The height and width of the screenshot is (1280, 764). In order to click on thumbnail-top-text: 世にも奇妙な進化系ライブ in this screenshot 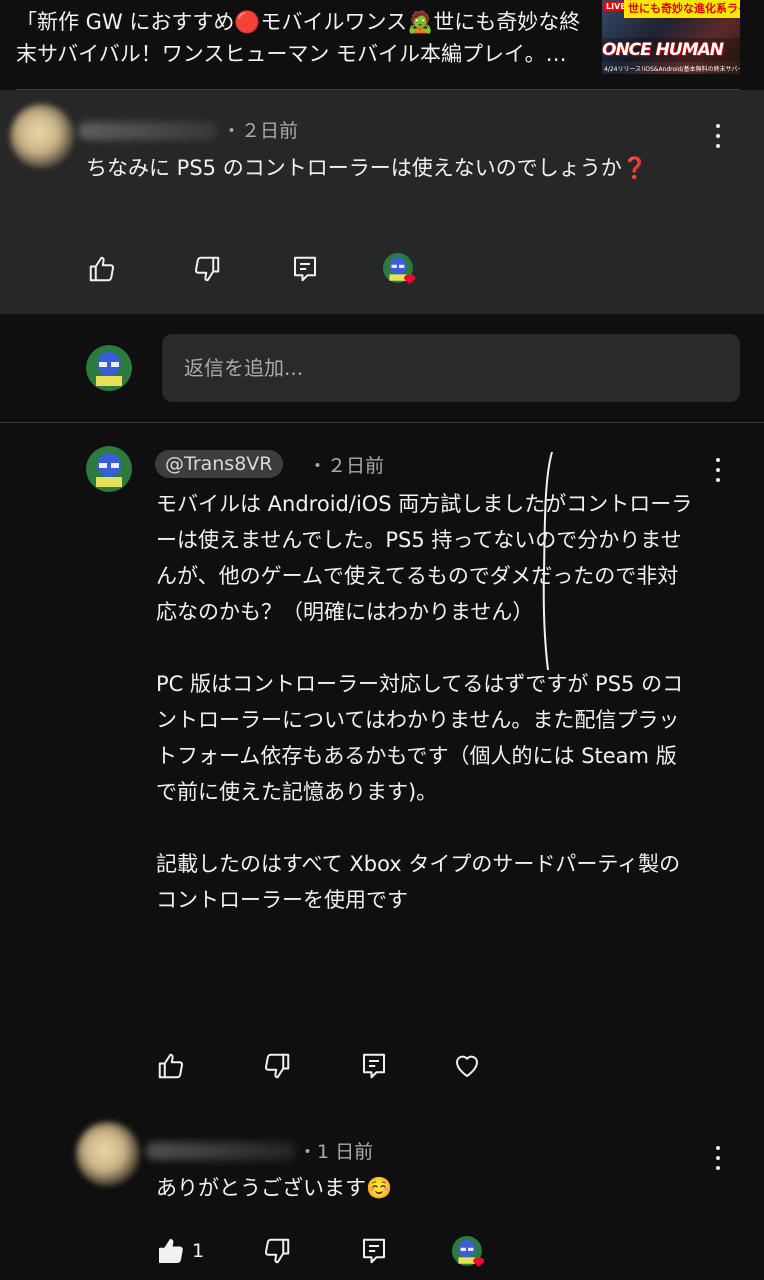, I will do `click(682, 9)`.